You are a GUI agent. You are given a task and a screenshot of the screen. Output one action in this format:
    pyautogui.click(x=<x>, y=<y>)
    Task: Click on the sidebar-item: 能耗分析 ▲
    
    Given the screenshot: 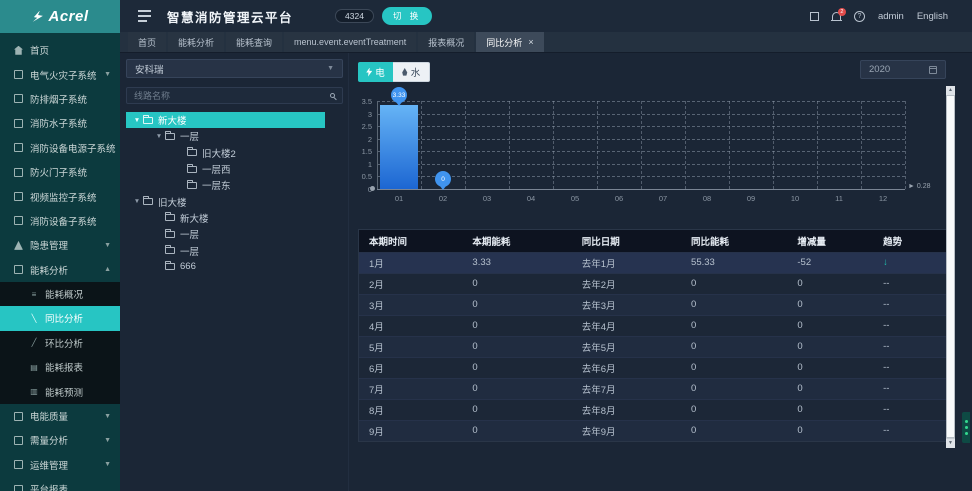 What is the action you would take?
    pyautogui.click(x=60, y=270)
    